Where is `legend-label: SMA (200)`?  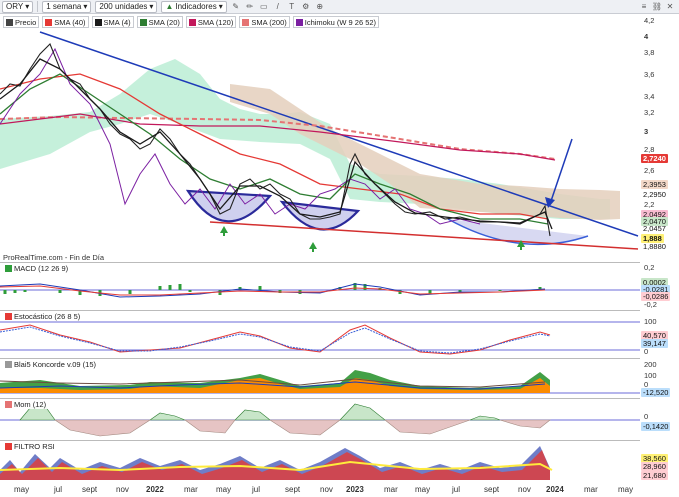 legend-label: SMA (200) is located at coordinates (269, 22).